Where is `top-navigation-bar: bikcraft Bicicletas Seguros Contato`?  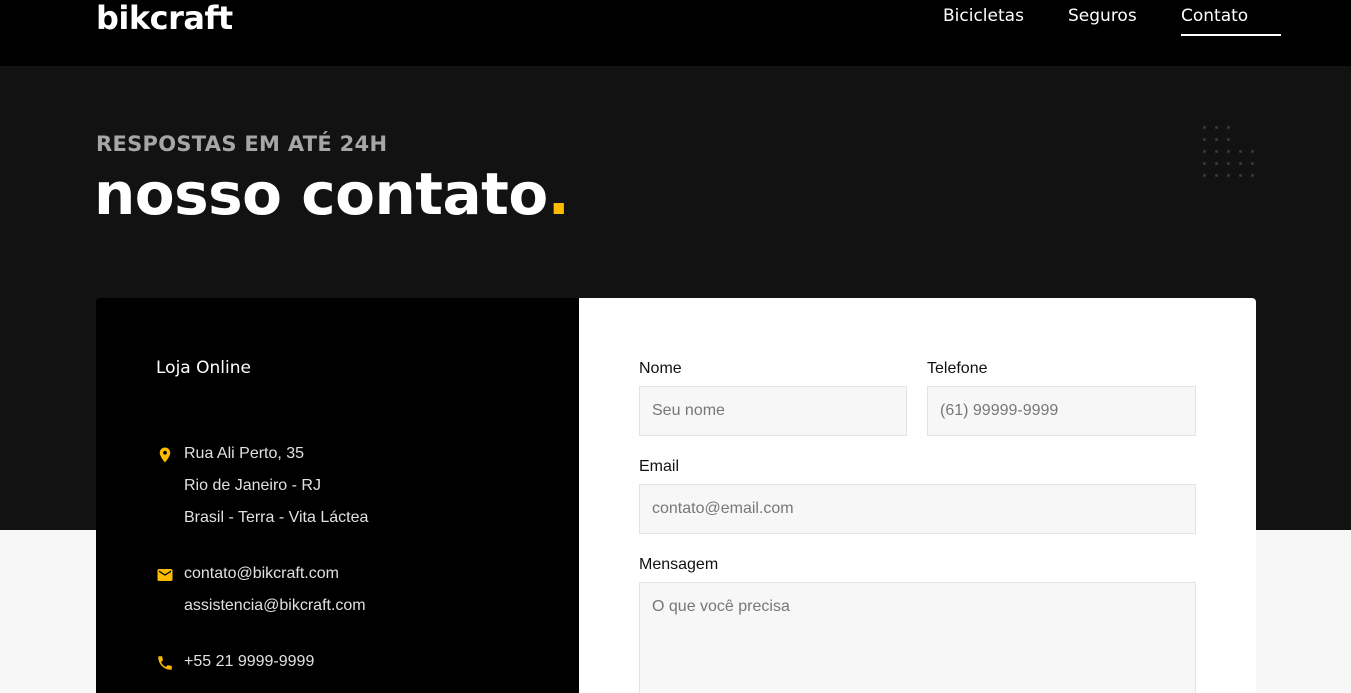
top-navigation-bar: bikcraft Bicicletas Seguros Contato is located at coordinates (675, 33).